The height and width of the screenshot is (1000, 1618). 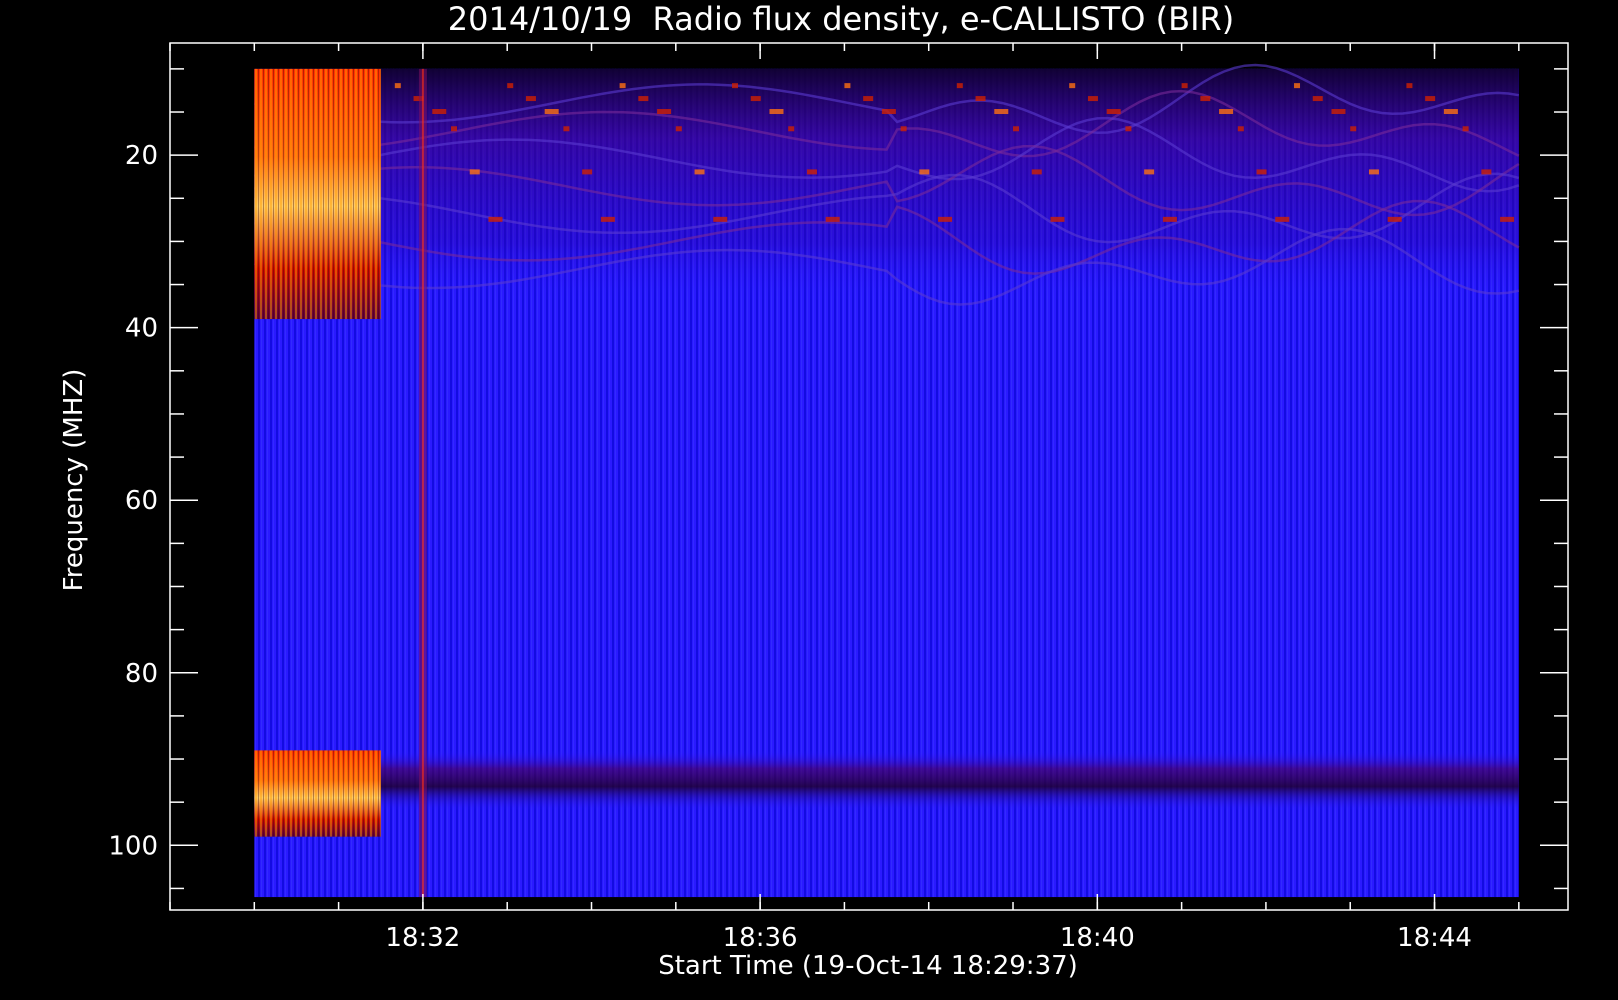 I want to click on x-tick-label: 18:32, so click(x=422, y=938).